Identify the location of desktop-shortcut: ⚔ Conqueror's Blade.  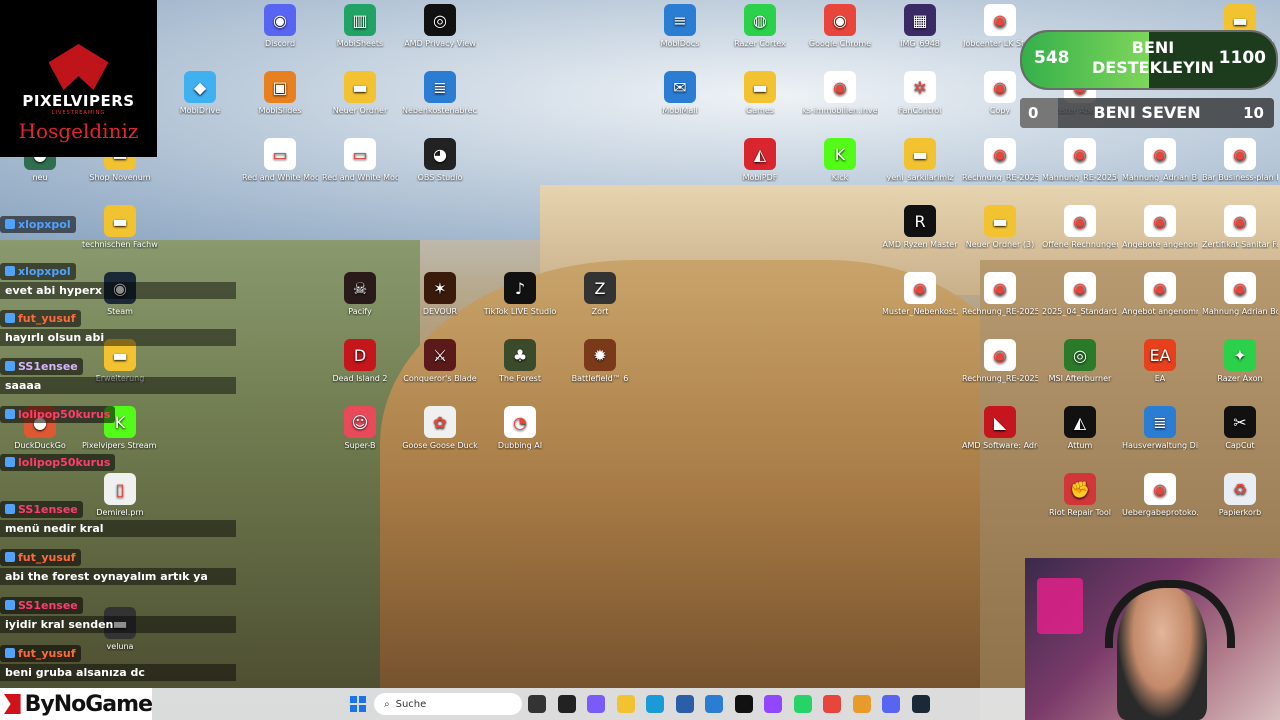
(440, 361).